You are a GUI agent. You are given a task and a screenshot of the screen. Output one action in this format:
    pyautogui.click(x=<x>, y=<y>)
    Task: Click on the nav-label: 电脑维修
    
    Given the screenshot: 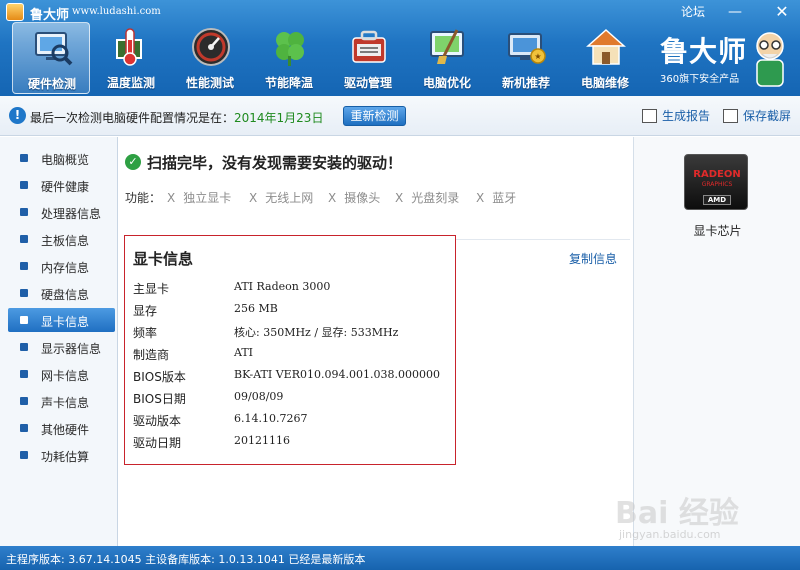 What is the action you would take?
    pyautogui.click(x=604, y=83)
    